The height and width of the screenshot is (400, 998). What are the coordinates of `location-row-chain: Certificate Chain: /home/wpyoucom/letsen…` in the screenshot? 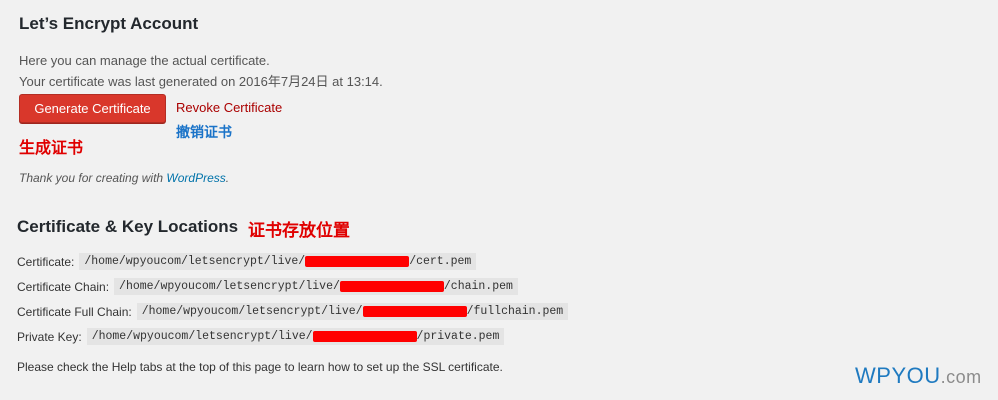 It's located at (267, 286).